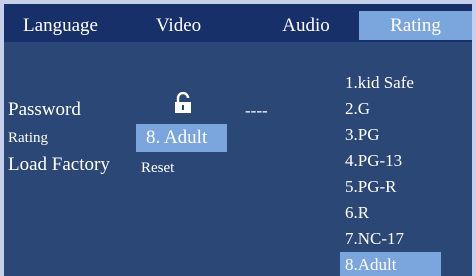 Image resolution: width=476 pixels, height=276 pixels. Describe the element at coordinates (390, 187) in the screenshot. I see `rating-option: 5.PG-R` at that location.